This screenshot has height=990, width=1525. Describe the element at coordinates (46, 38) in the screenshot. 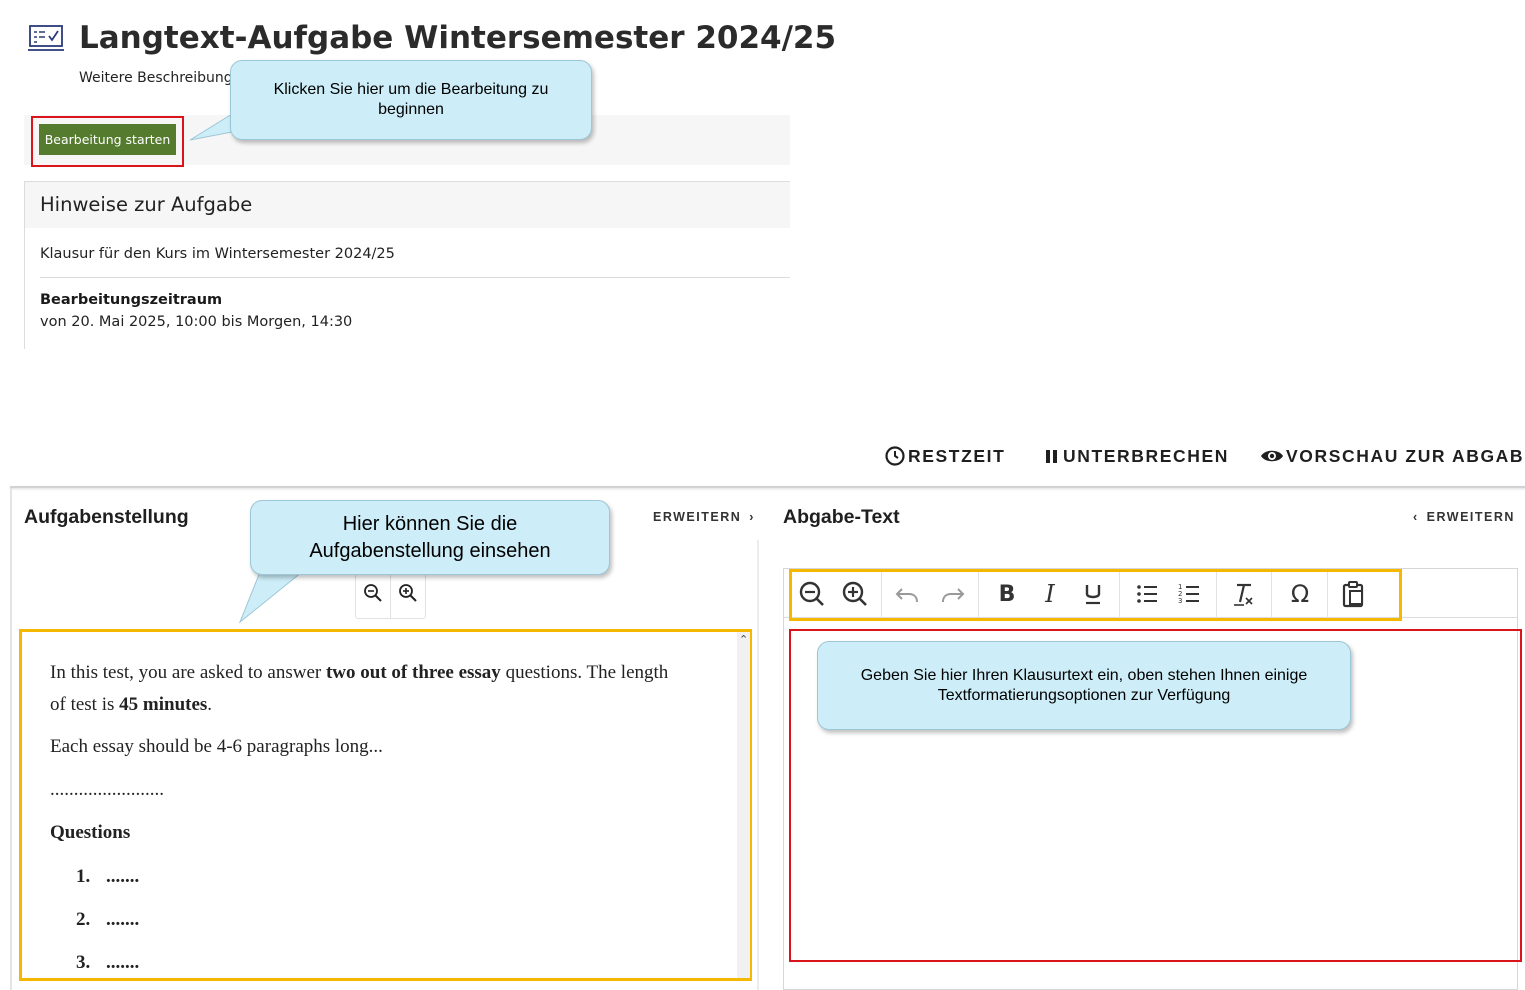

I see `task-list-icon` at that location.